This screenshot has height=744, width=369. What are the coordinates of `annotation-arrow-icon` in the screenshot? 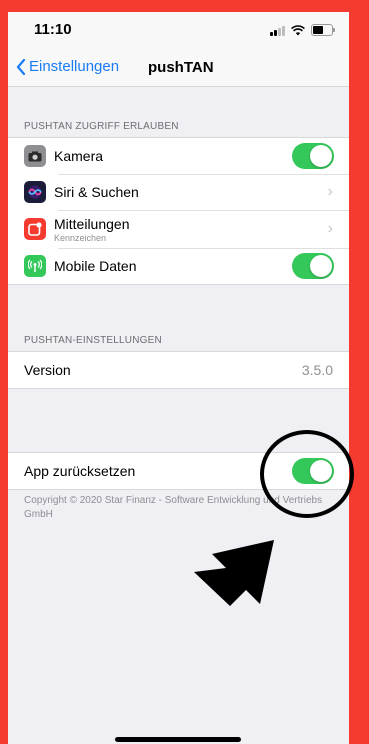 It's located at (234, 573).